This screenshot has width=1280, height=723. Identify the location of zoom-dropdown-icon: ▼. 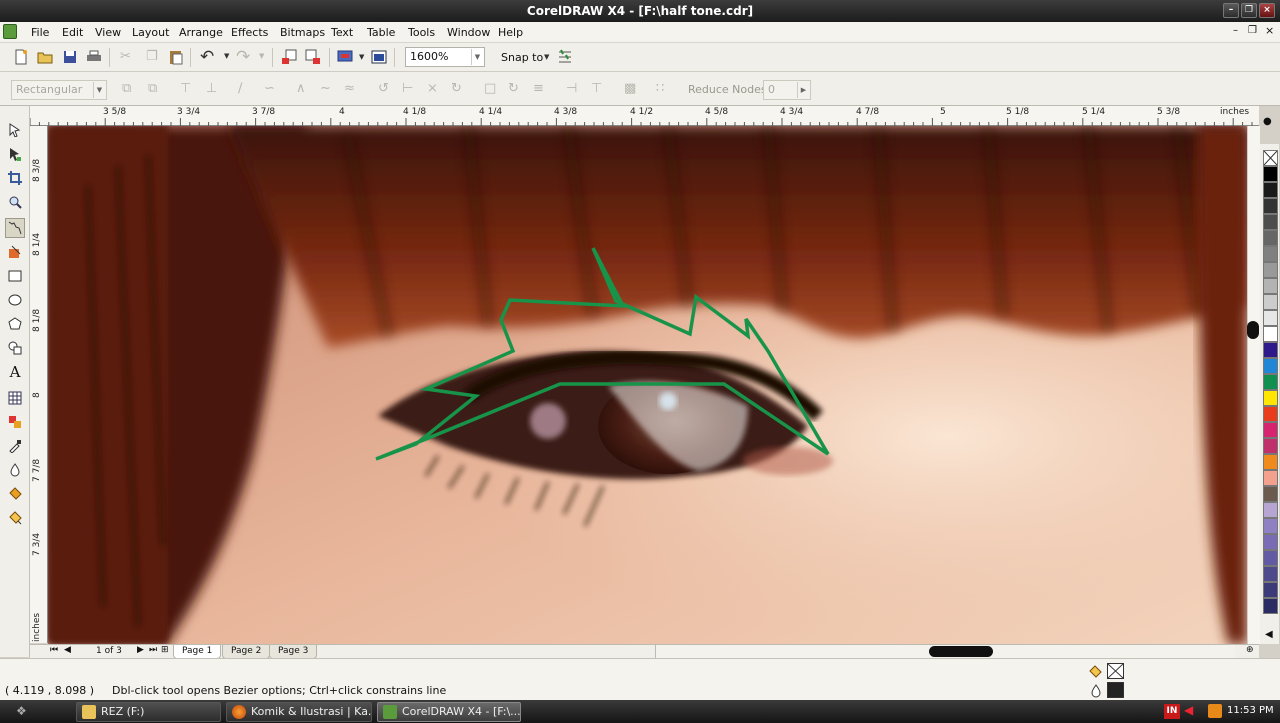
(477, 57).